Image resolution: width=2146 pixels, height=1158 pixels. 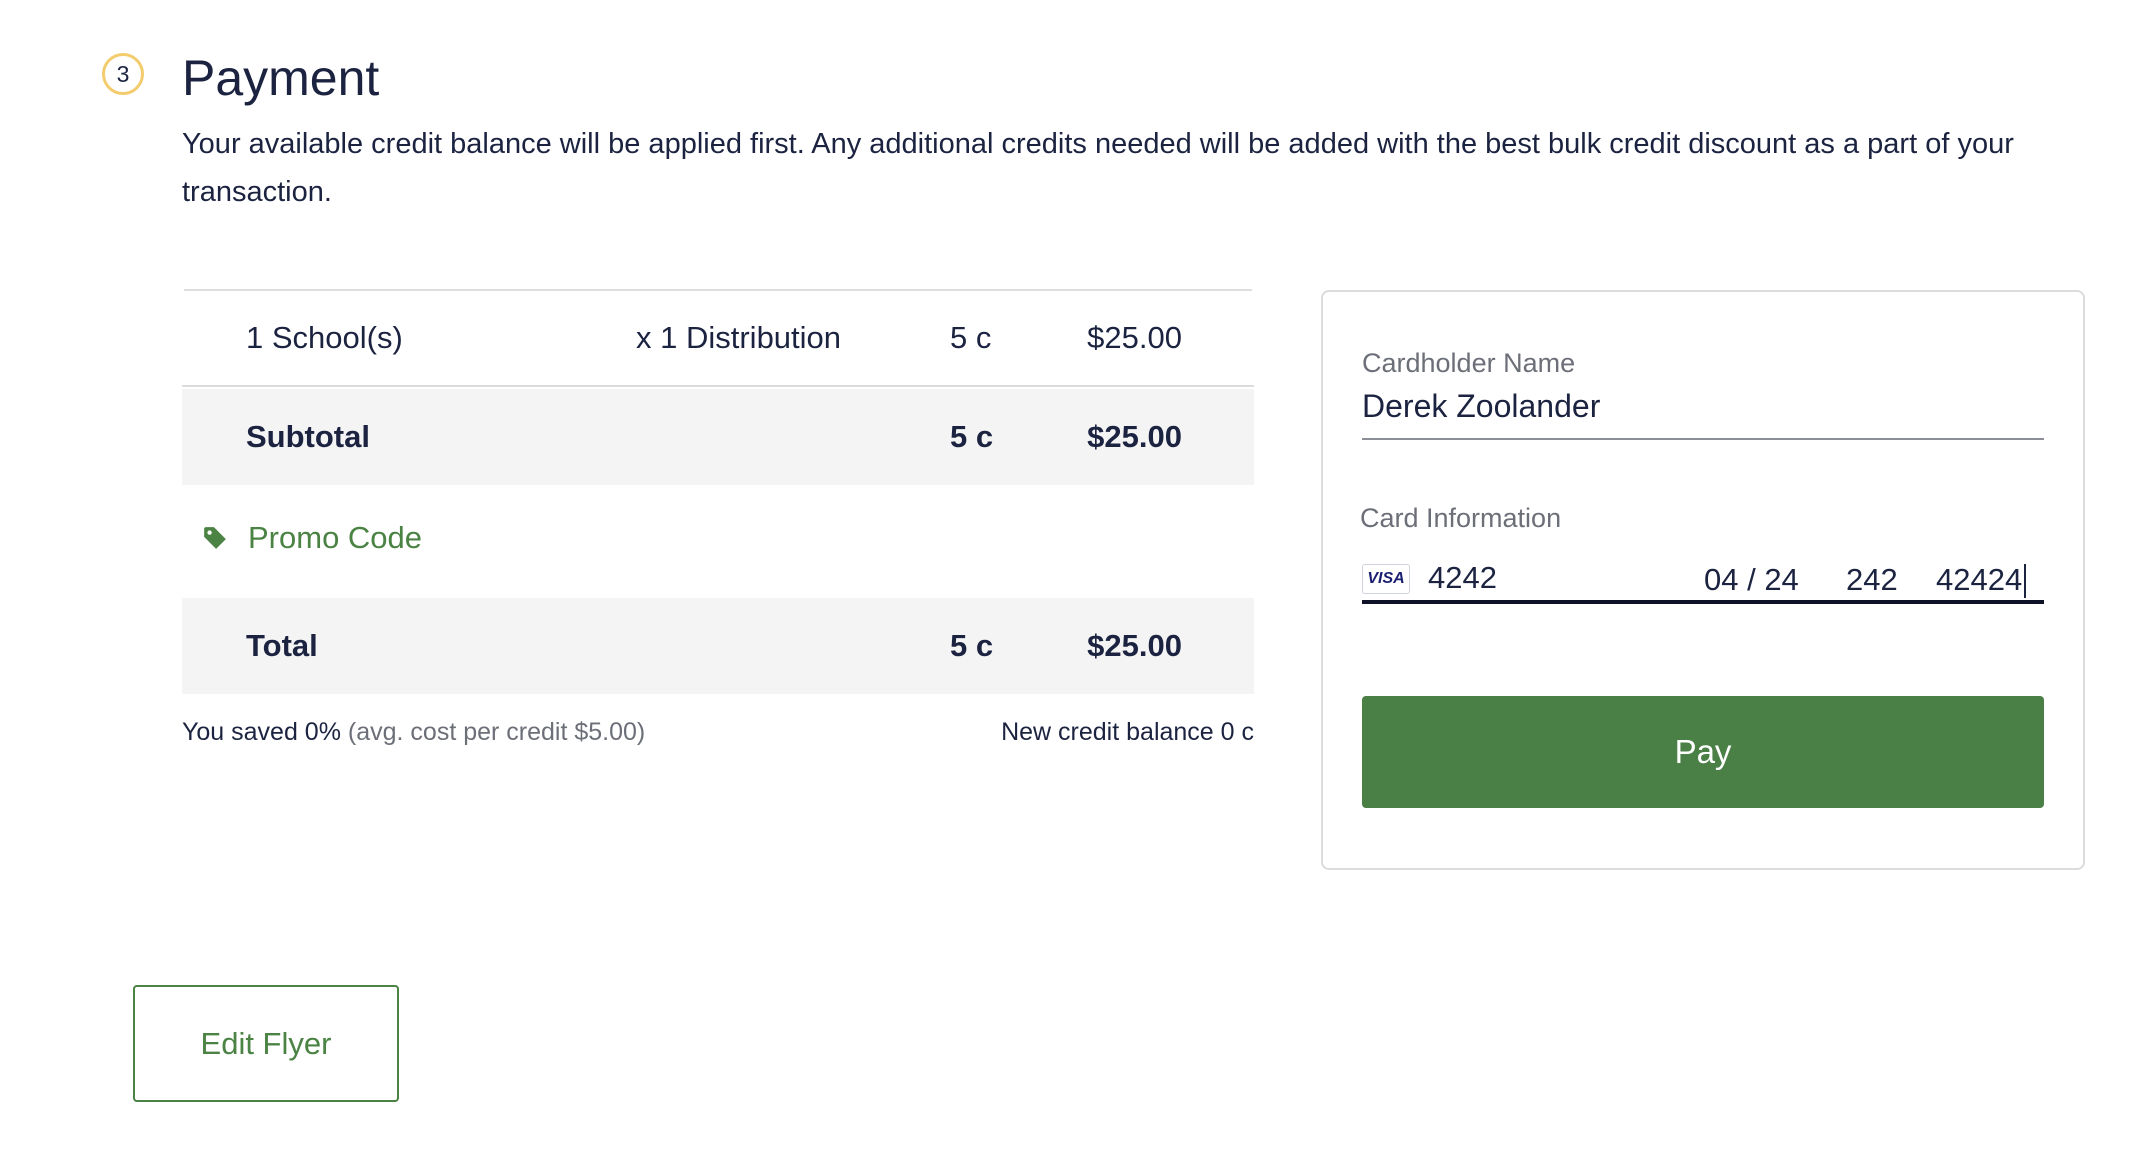 What do you see at coordinates (718, 437) in the screenshot?
I see `subtotal-row: Subtotal 5 c $25.00` at bounding box center [718, 437].